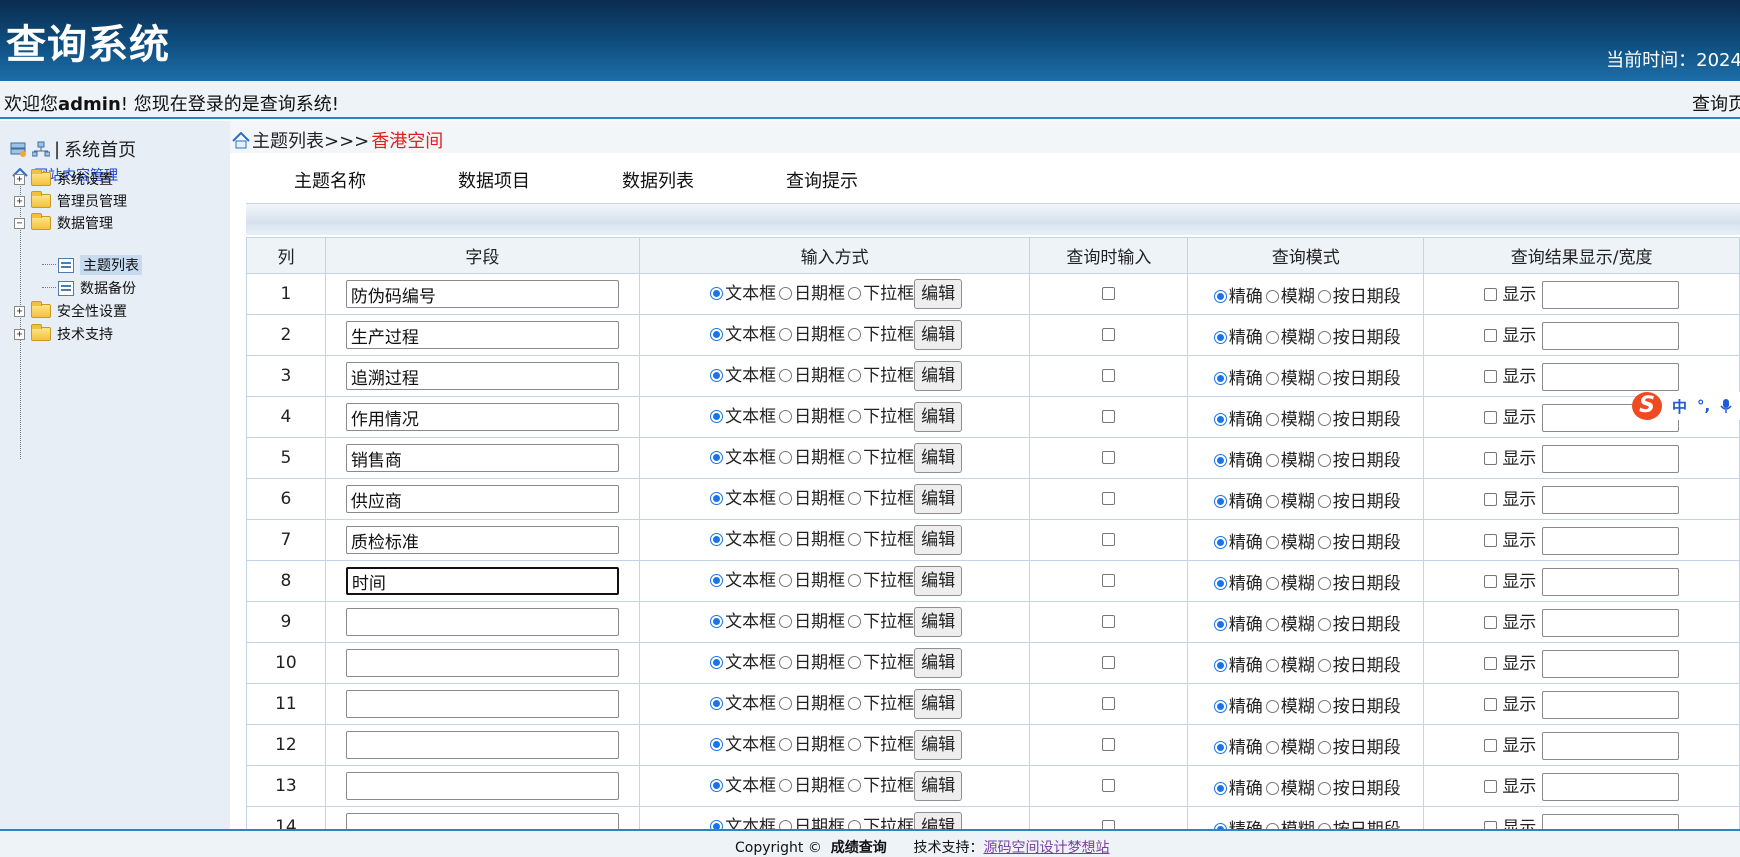 The width and height of the screenshot is (1740, 857). Describe the element at coordinates (63, 334) in the screenshot. I see `sidebar-item-tech-support: + 技术支持` at that location.